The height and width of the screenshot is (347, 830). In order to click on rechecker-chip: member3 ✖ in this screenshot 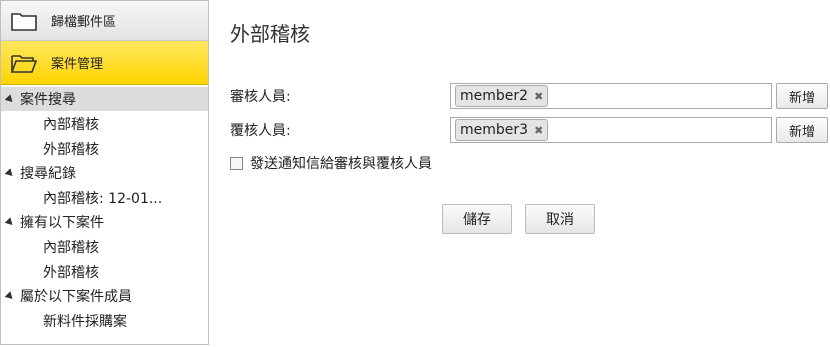, I will do `click(502, 130)`.